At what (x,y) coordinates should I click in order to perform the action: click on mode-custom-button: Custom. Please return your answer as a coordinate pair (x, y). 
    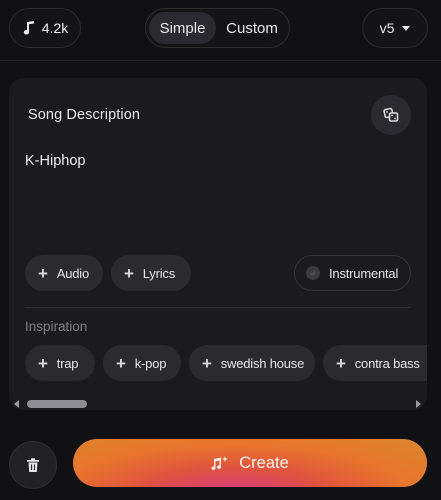
    Looking at the image, I should click on (252, 28).